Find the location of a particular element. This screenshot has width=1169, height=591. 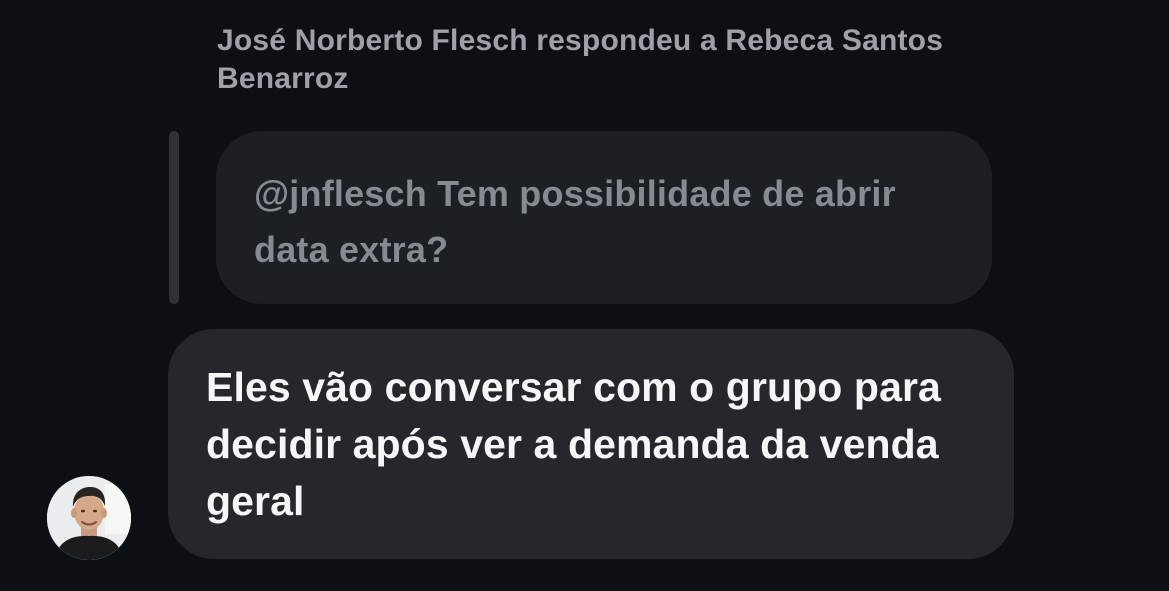

quote-indicator-bar is located at coordinates (174, 217).